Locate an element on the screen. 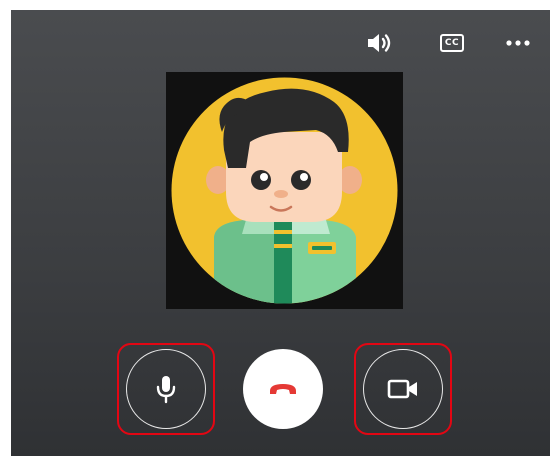 The width and height of the screenshot is (550, 456). volume-icon is located at coordinates (379, 43).